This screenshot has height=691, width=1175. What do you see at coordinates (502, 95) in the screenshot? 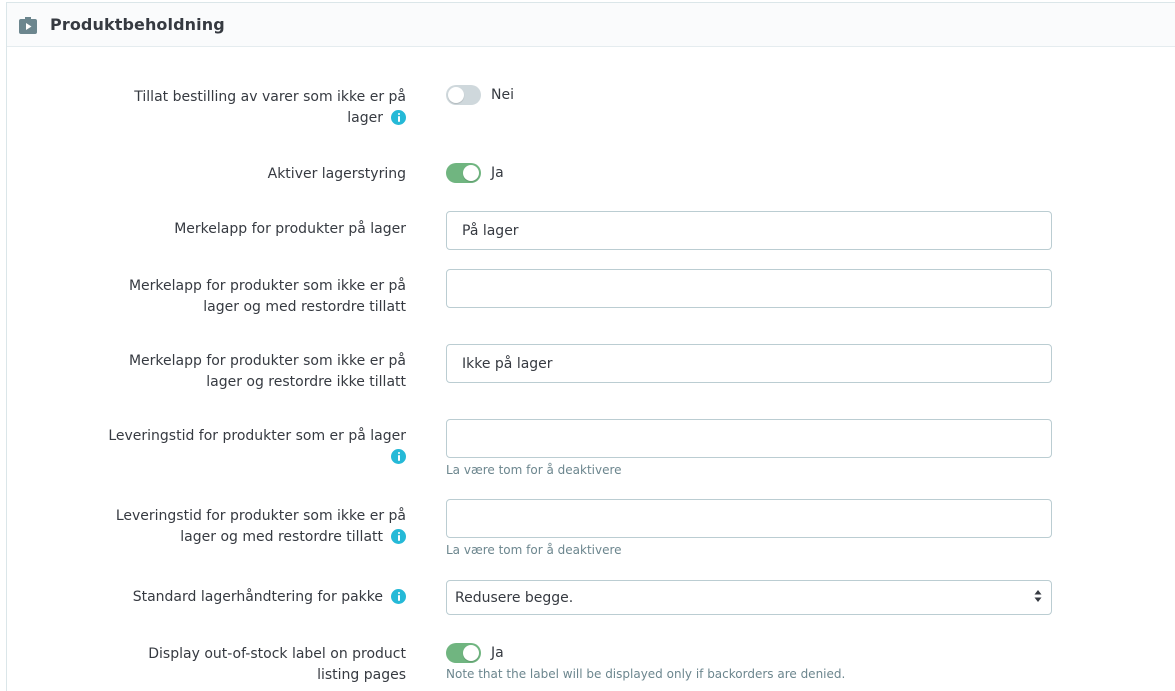
I see `toggle-value-label: Nei` at bounding box center [502, 95].